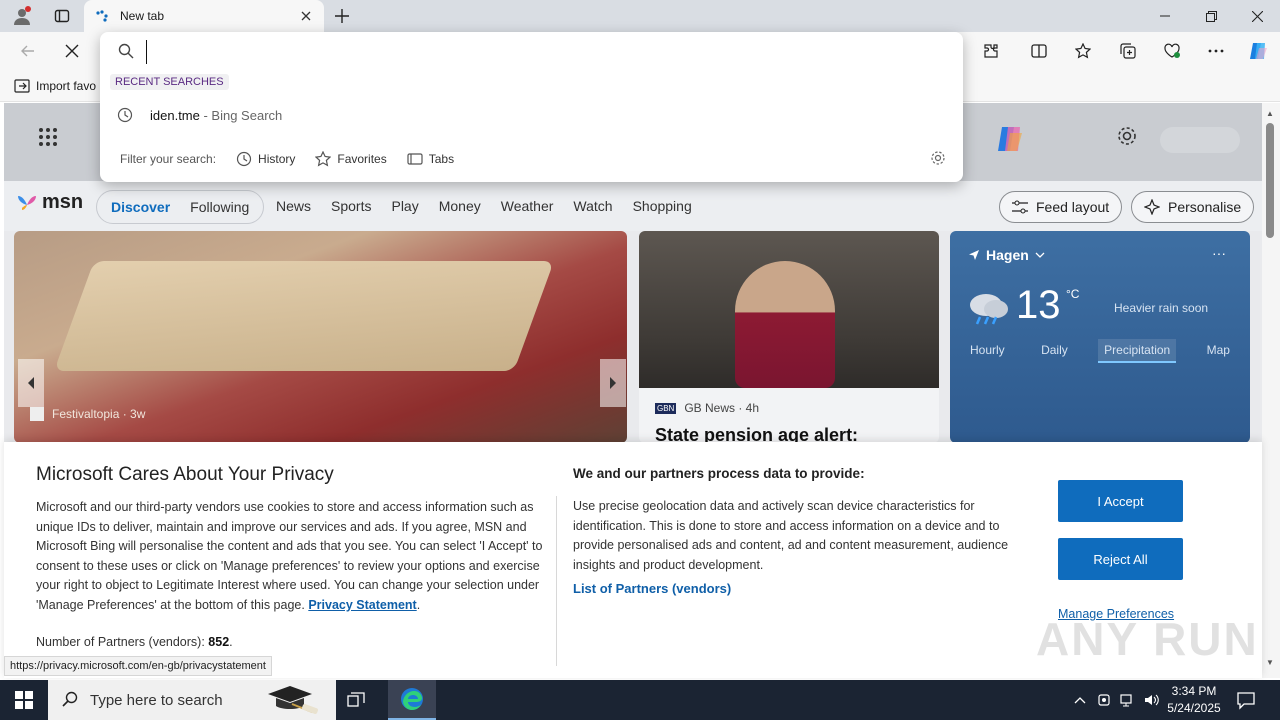 The image size is (1280, 720). Describe the element at coordinates (126, 52) in the screenshot. I see `search-icon` at that location.